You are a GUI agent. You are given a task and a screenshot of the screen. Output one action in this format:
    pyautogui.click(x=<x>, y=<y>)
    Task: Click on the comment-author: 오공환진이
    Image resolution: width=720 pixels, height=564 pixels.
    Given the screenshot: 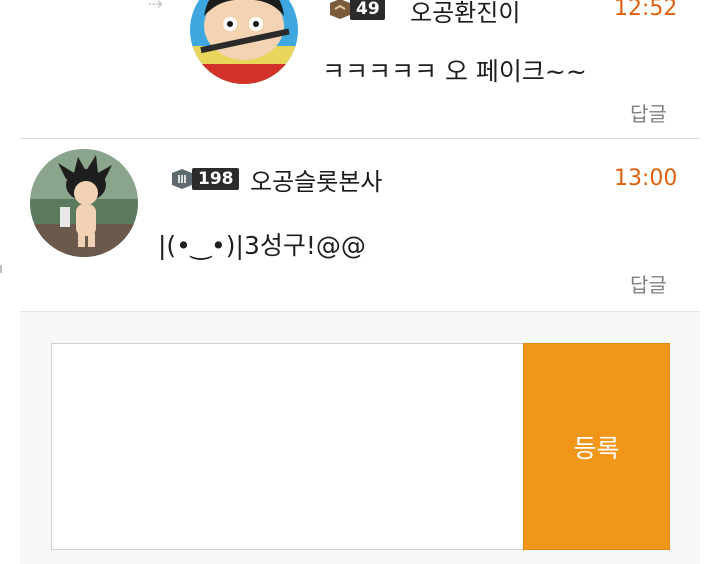 What is the action you would take?
    pyautogui.click(x=465, y=14)
    